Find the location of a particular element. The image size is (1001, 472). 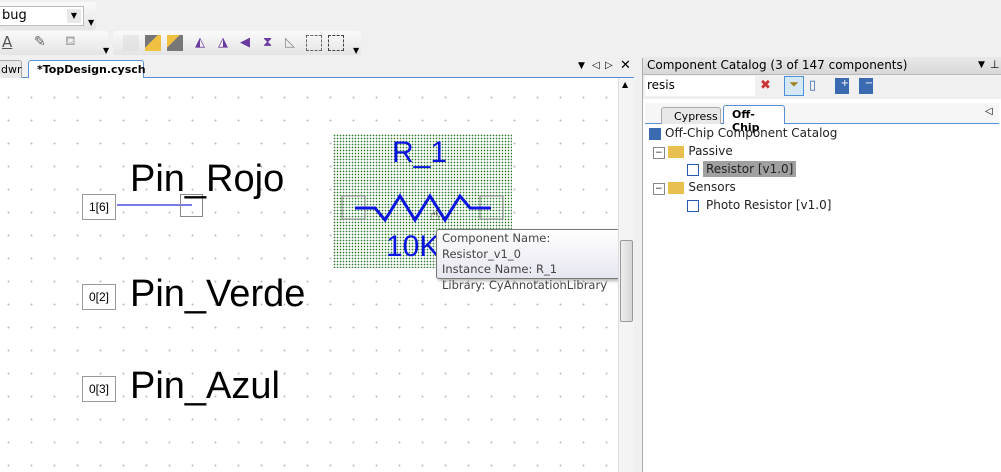

font-color-icon: A is located at coordinates (7, 42).